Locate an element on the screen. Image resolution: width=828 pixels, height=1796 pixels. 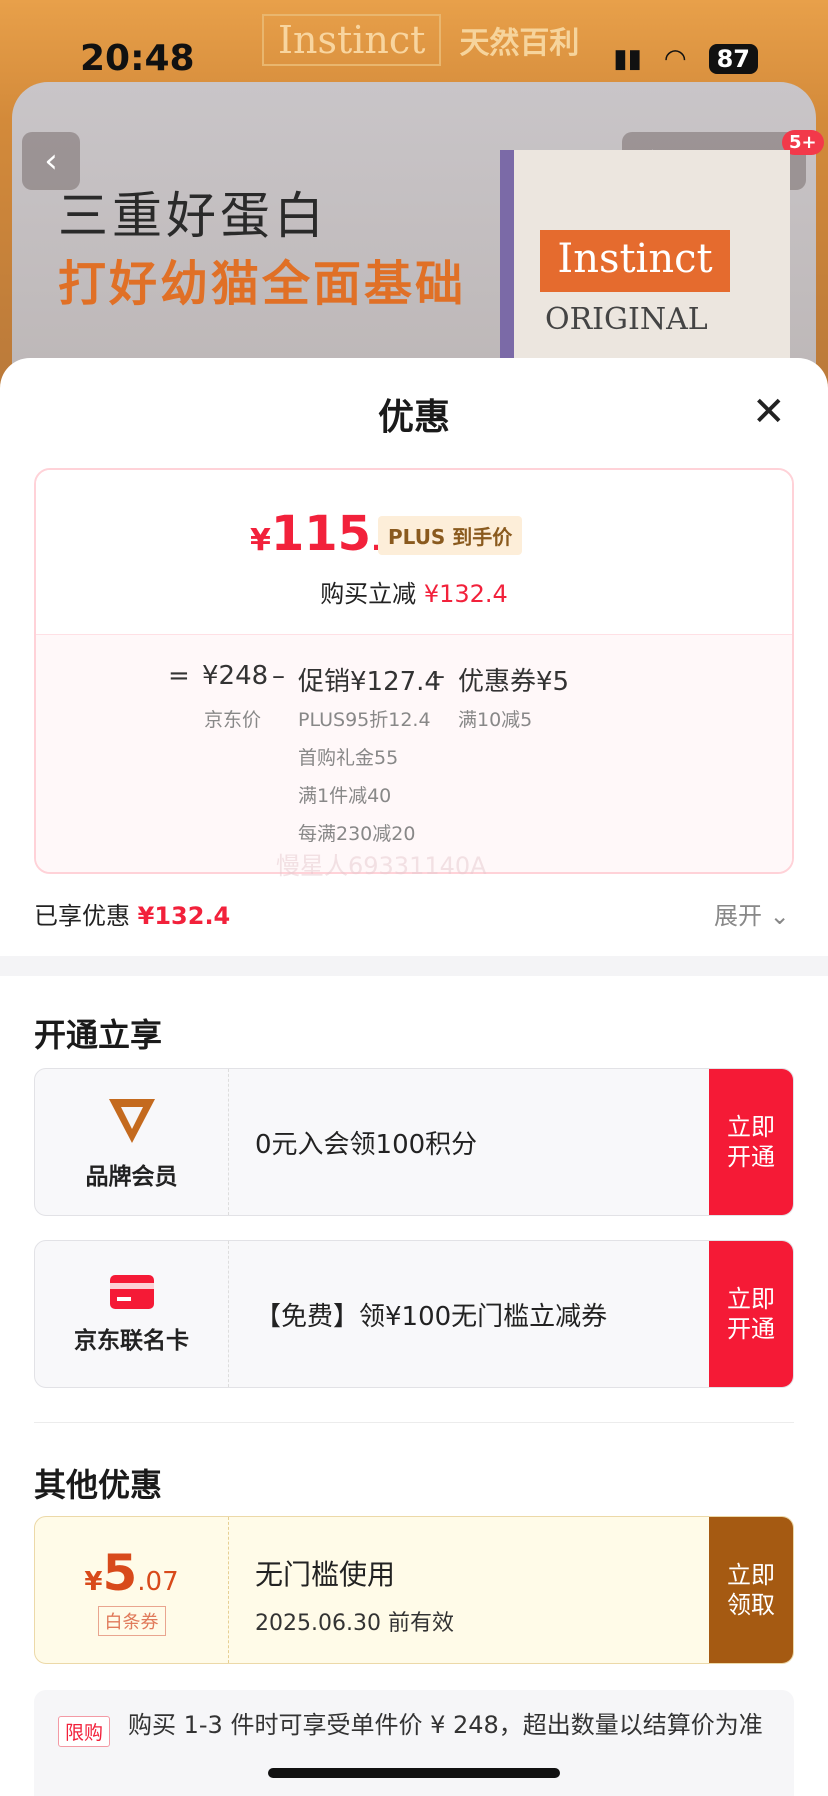
coupon-title: 无门槛使用 is located at coordinates (325, 1574).